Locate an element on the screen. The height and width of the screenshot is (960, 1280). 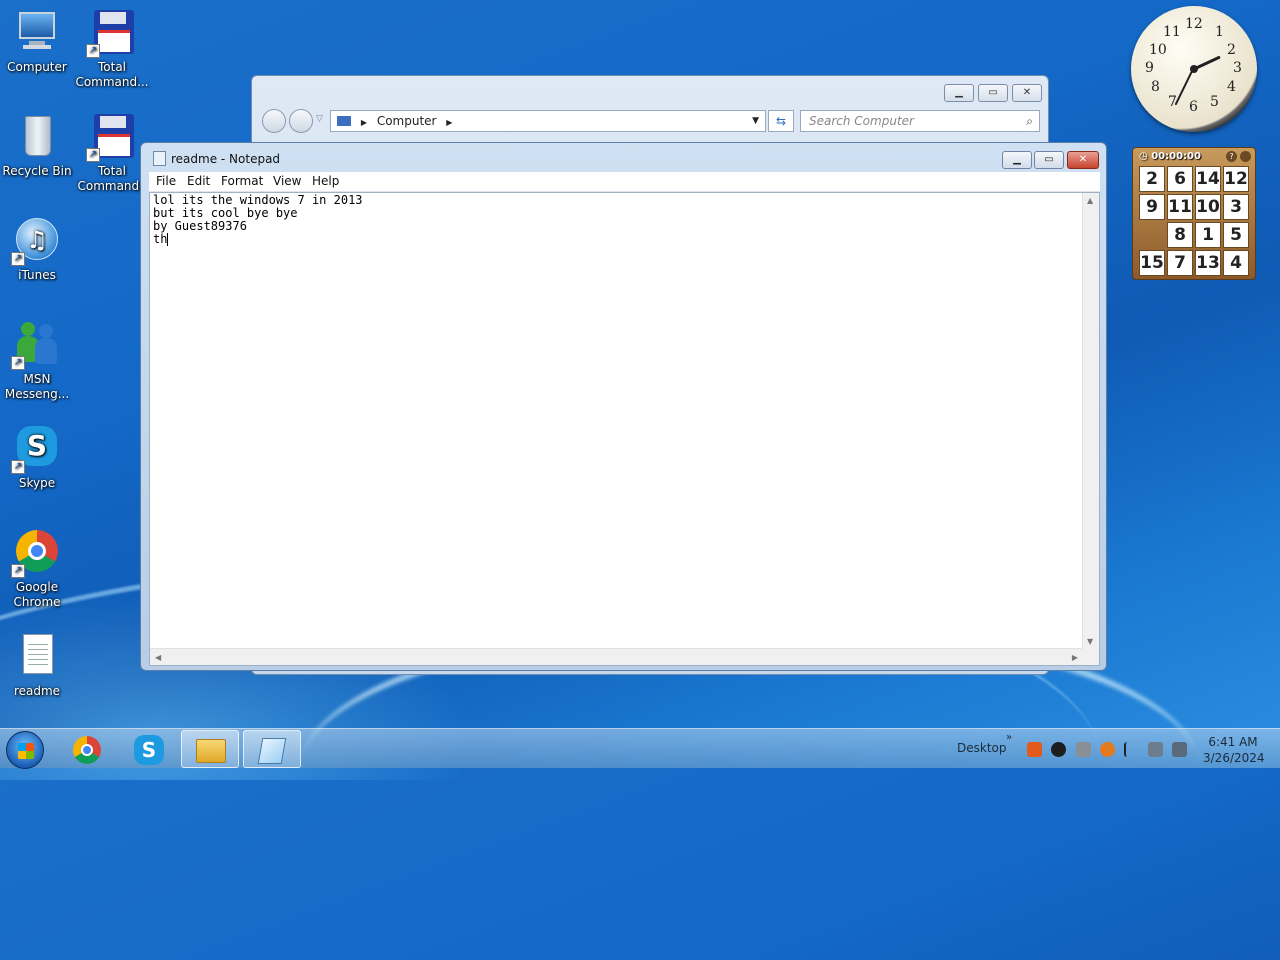
desktop-icon-itunes: ♫ ↗ iTunes is located at coordinates (37, 249).